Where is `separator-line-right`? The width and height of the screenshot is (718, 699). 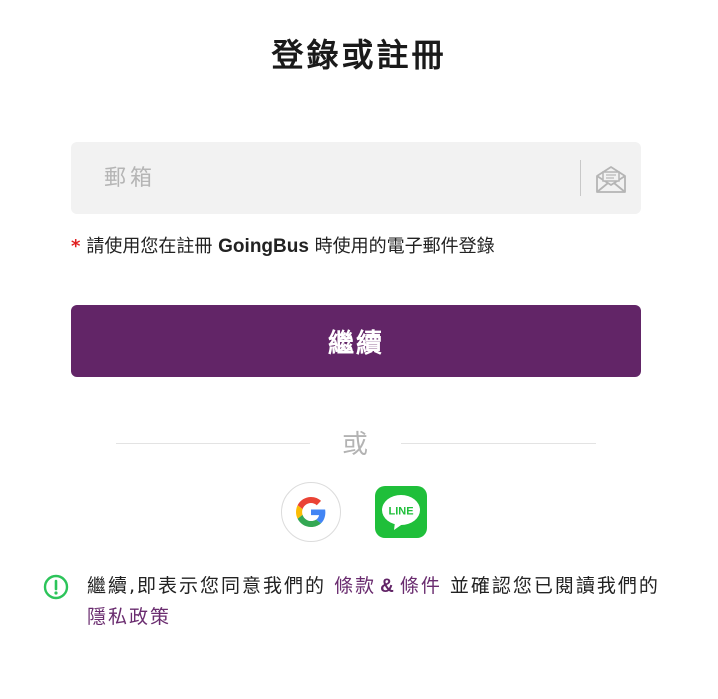
separator-line-right is located at coordinates (498, 443).